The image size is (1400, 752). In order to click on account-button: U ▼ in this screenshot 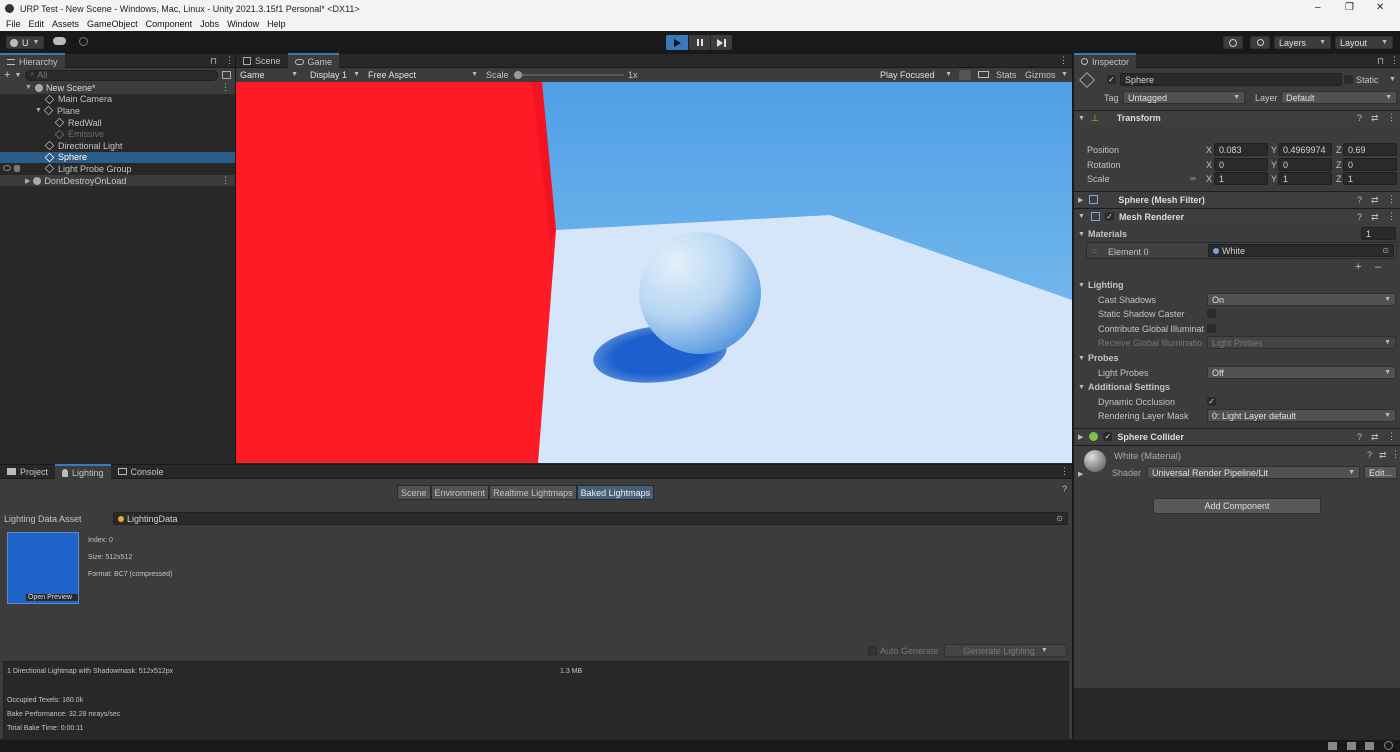, I will do `click(25, 42)`.